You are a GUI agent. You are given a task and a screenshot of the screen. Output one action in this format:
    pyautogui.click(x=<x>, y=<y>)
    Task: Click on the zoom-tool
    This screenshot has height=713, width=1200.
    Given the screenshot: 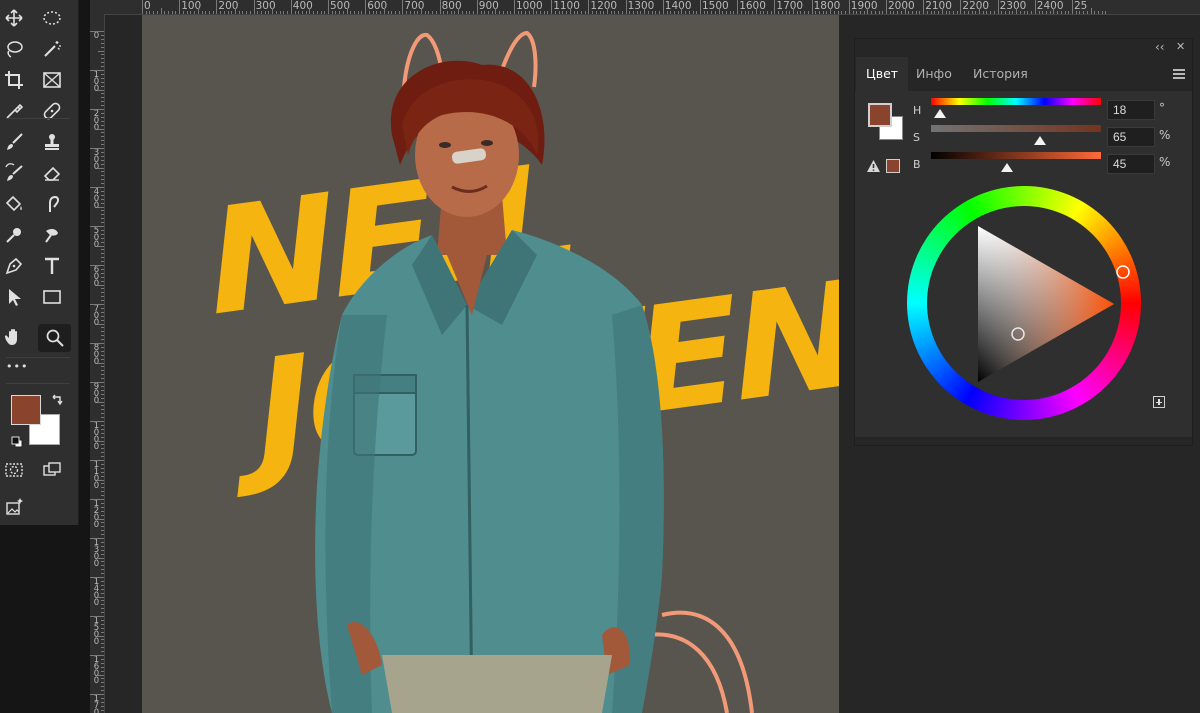 What is the action you would take?
    pyautogui.click(x=54, y=338)
    